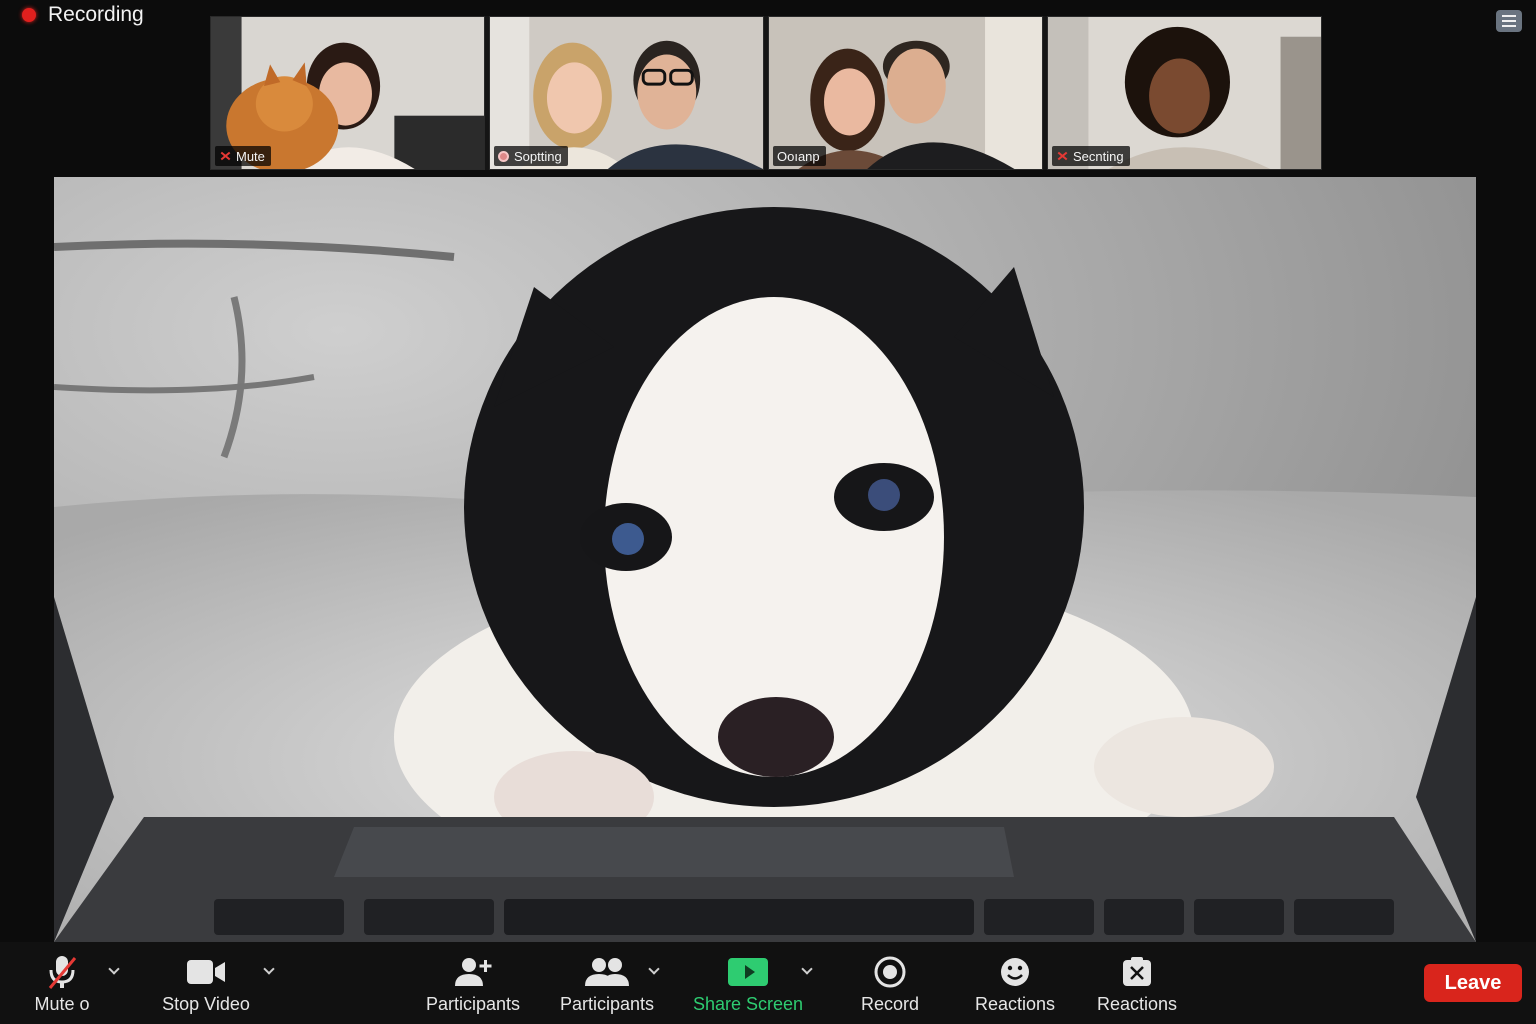 The width and height of the screenshot is (1536, 1024). Describe the element at coordinates (62, 1004) in the screenshot. I see `mute-label: Mute o` at that location.